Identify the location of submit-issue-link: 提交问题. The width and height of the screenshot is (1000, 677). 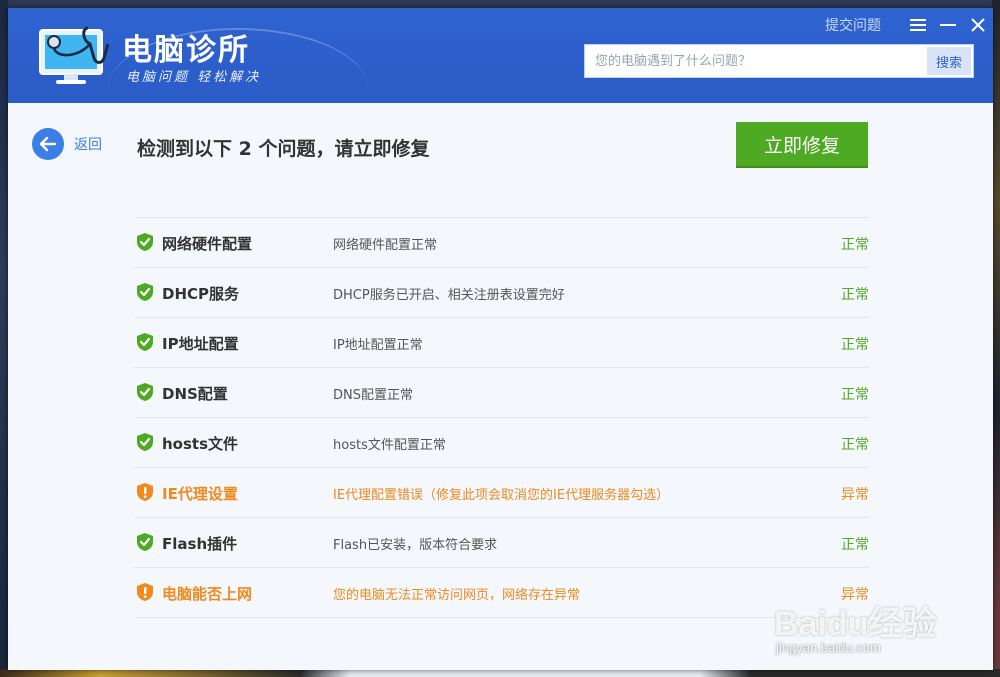
(853, 25).